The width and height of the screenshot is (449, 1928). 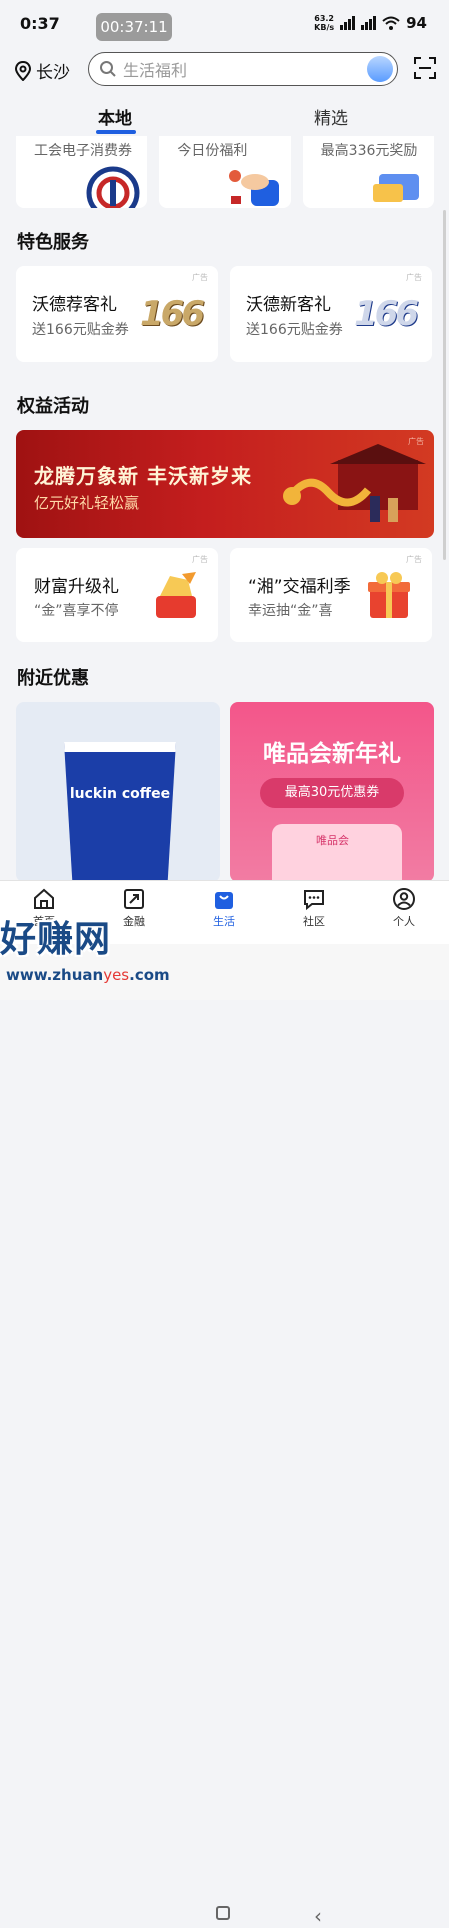 What do you see at coordinates (332, 754) in the screenshot?
I see `vip-title: 唯品会新年礼` at bounding box center [332, 754].